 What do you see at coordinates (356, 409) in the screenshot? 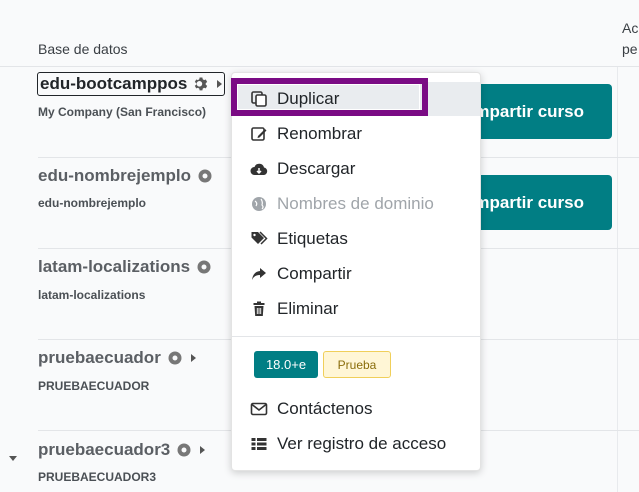
I see `menu-item-contact: Contáctenos` at bounding box center [356, 409].